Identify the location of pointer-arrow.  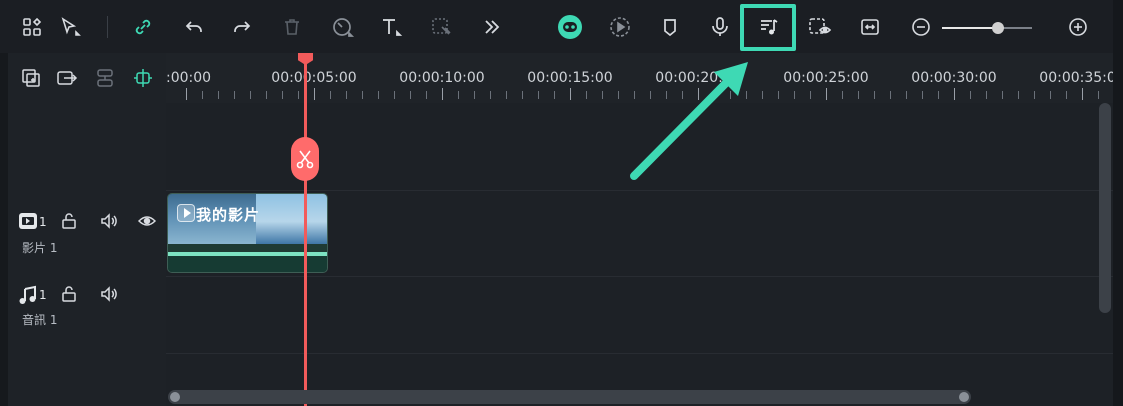
(689, 121).